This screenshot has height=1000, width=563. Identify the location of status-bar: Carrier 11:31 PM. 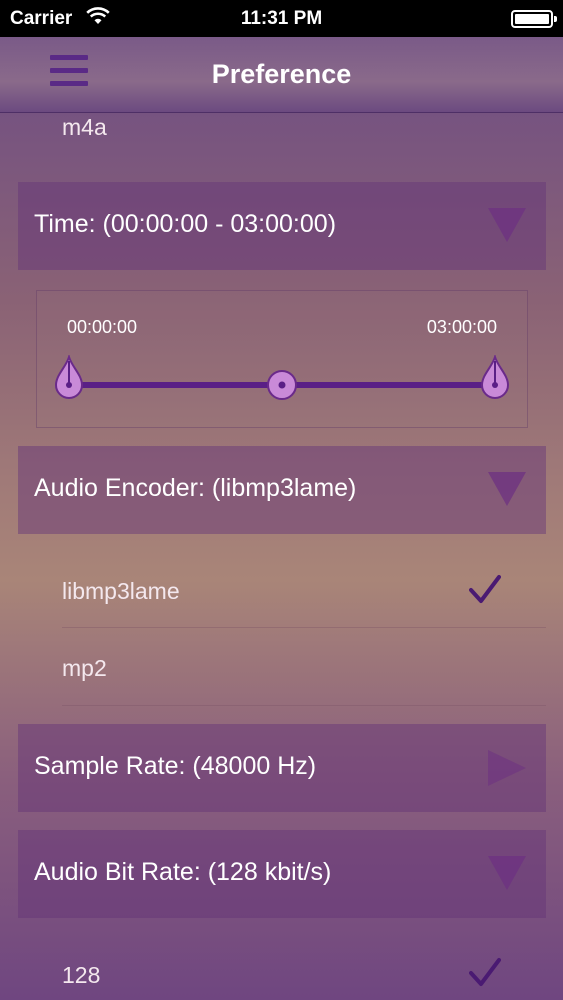
(281, 18).